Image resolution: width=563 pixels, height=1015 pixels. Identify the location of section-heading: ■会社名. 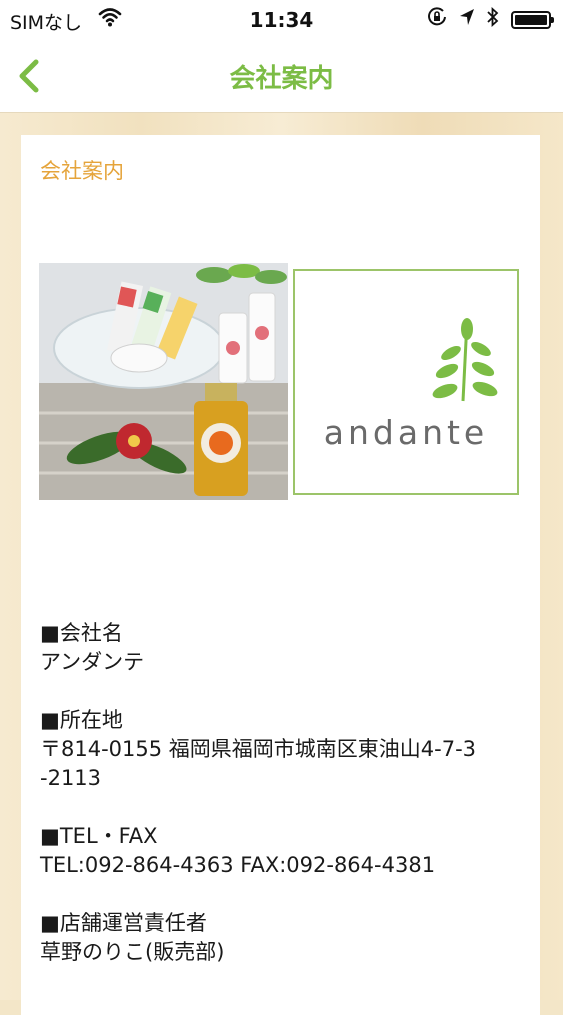
(81, 633).